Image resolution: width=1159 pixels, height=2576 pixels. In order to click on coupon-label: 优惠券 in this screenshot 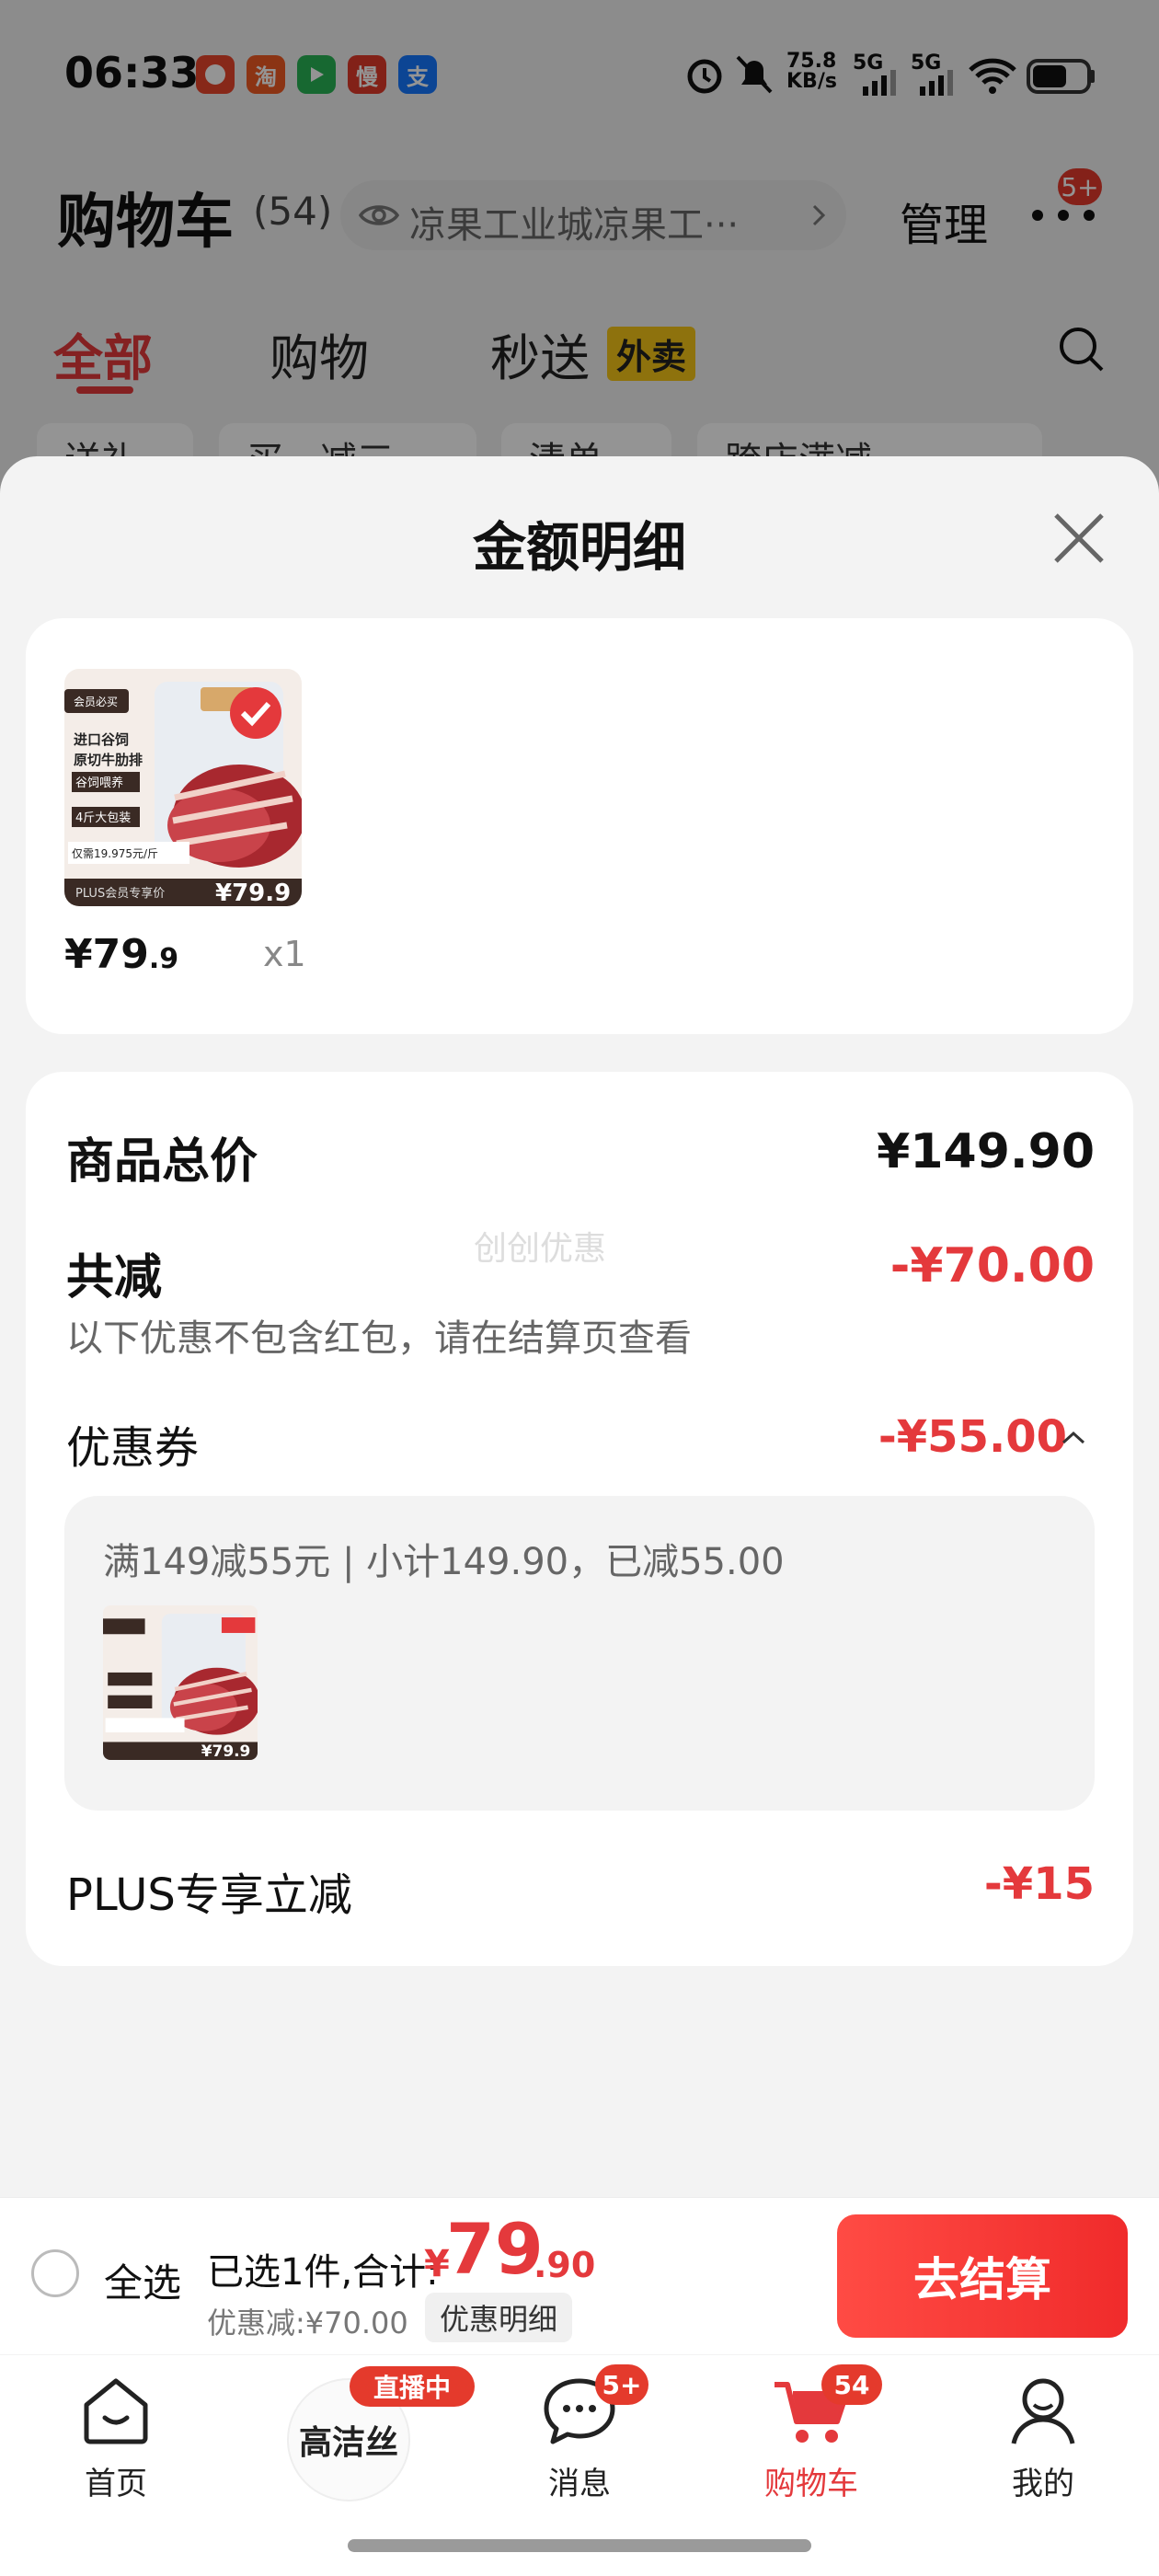, I will do `click(133, 1448)`.